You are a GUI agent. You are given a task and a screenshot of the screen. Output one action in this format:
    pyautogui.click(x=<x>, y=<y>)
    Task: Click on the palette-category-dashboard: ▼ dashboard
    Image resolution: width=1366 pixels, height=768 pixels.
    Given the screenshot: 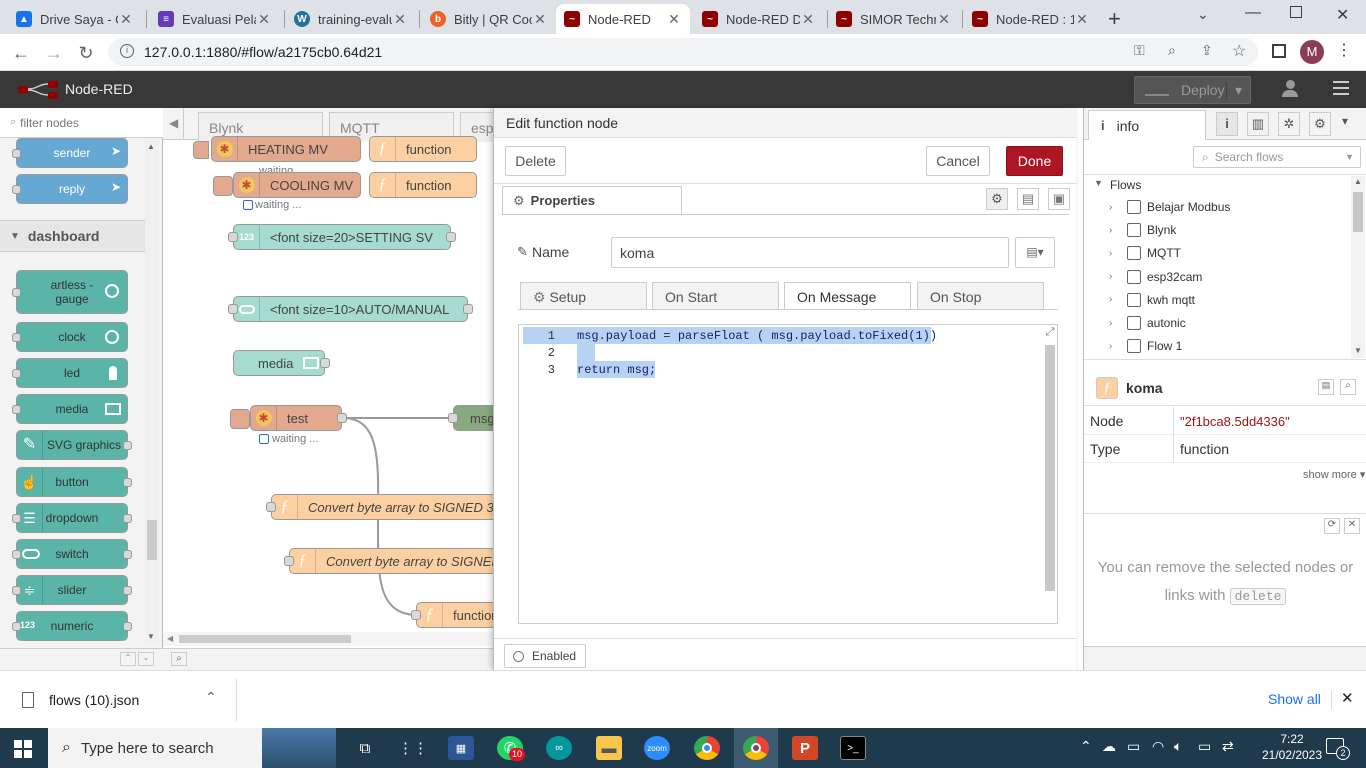 What is the action you would take?
    pyautogui.click(x=75, y=236)
    